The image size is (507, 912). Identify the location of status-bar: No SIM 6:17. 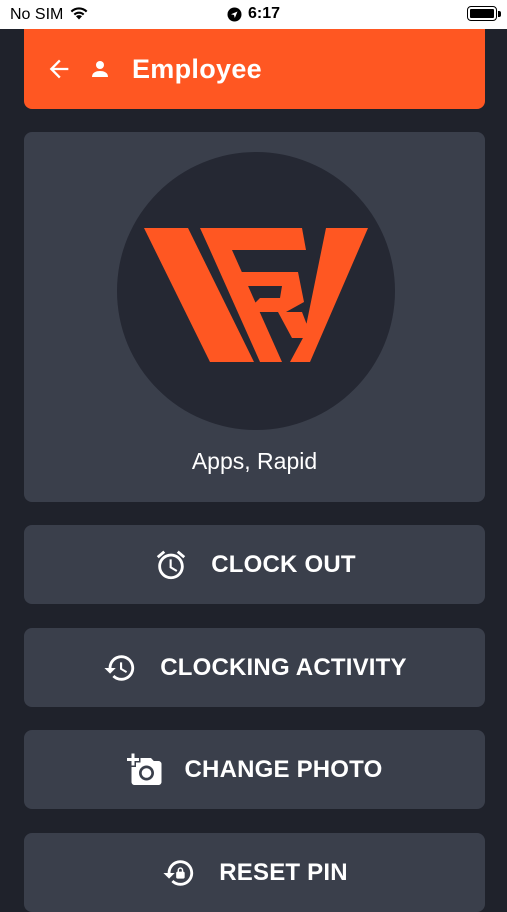
(253, 14).